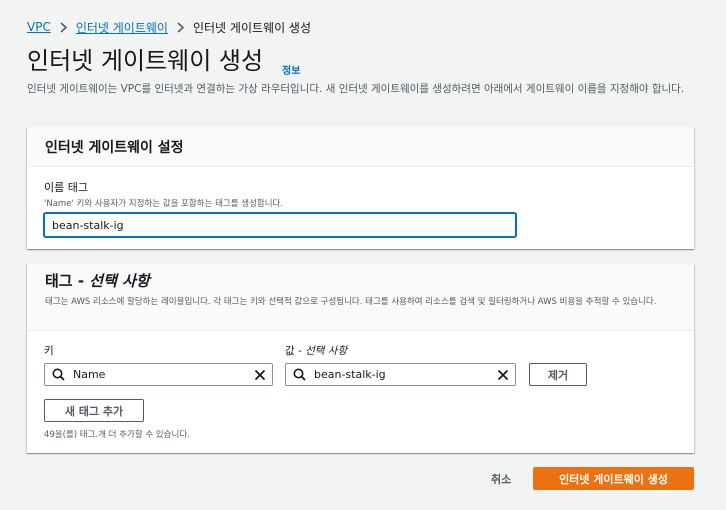 The height and width of the screenshot is (510, 726). What do you see at coordinates (360, 281) in the screenshot?
I see `panel-title: 태그 - 선택 사항` at bounding box center [360, 281].